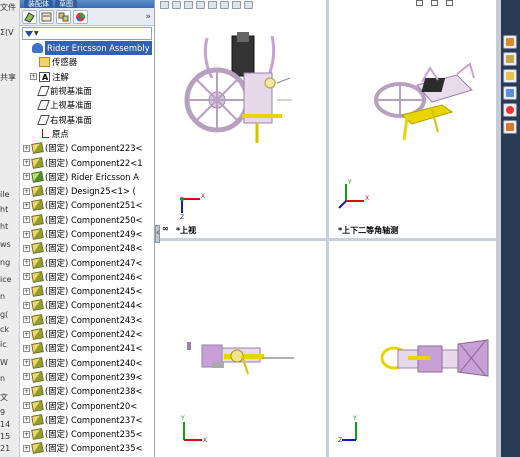  Describe the element at coordinates (87, 134) in the screenshot. I see `tree-item: 原点` at that location.